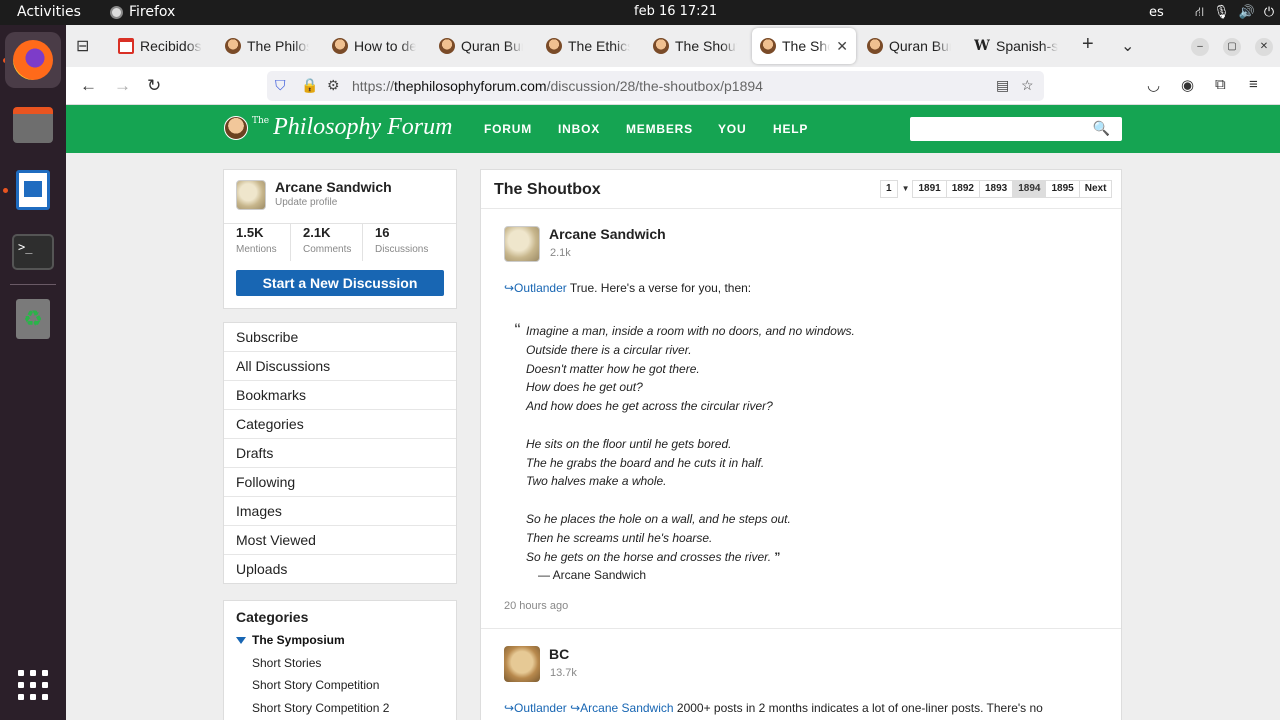 This screenshot has width=1280, height=720. I want to click on back-icon: ←, so click(88, 86).